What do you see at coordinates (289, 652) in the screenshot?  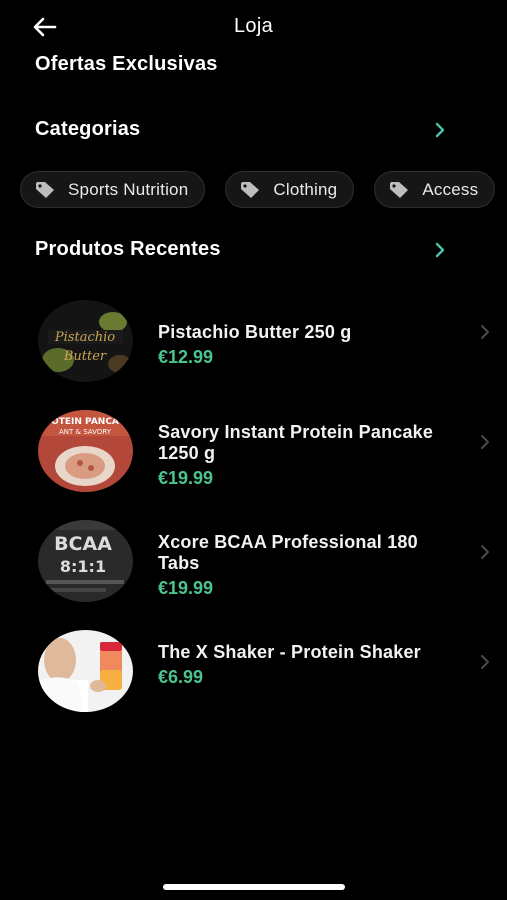 I see `product-name: The X Shaker - Protein Shaker` at bounding box center [289, 652].